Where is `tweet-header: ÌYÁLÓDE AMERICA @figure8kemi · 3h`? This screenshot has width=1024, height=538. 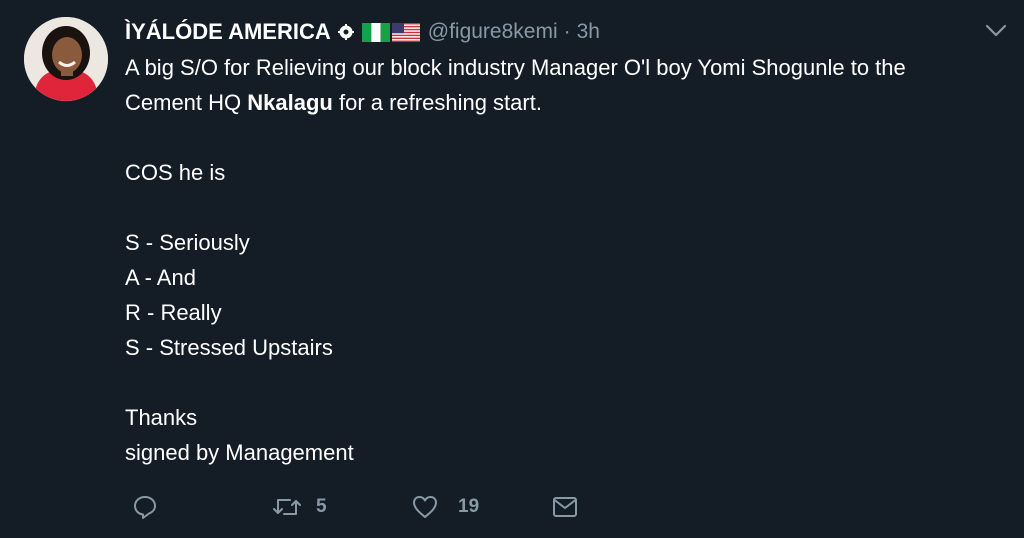 tweet-header: ÌYÁLÓDE AMERICA @figure8kemi · 3h is located at coordinates (362, 32).